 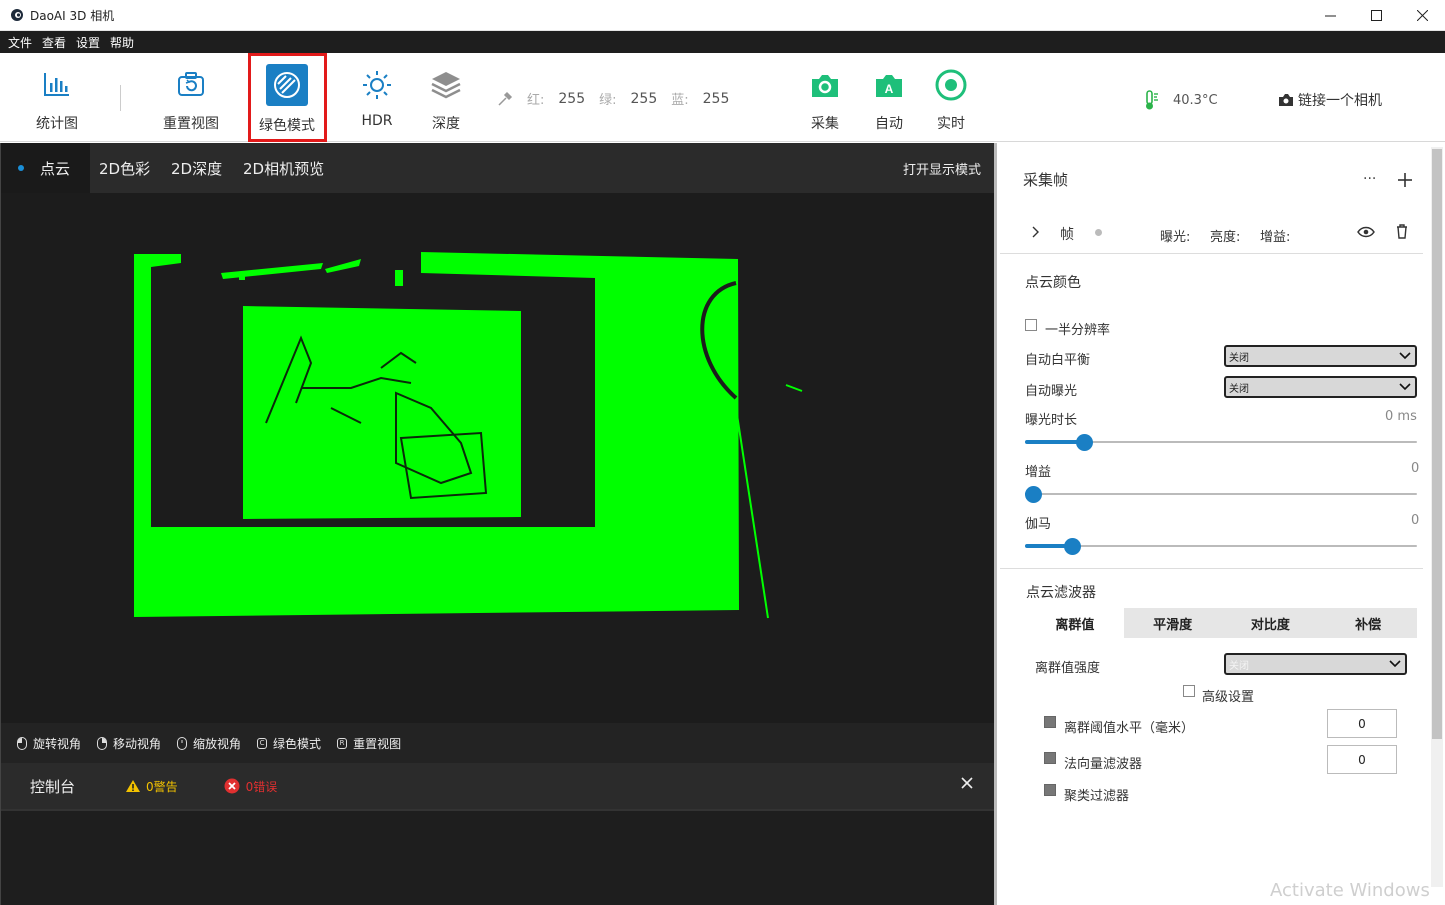 I want to click on auto-white-balance-label: 自动白平衡, so click(x=1058, y=360).